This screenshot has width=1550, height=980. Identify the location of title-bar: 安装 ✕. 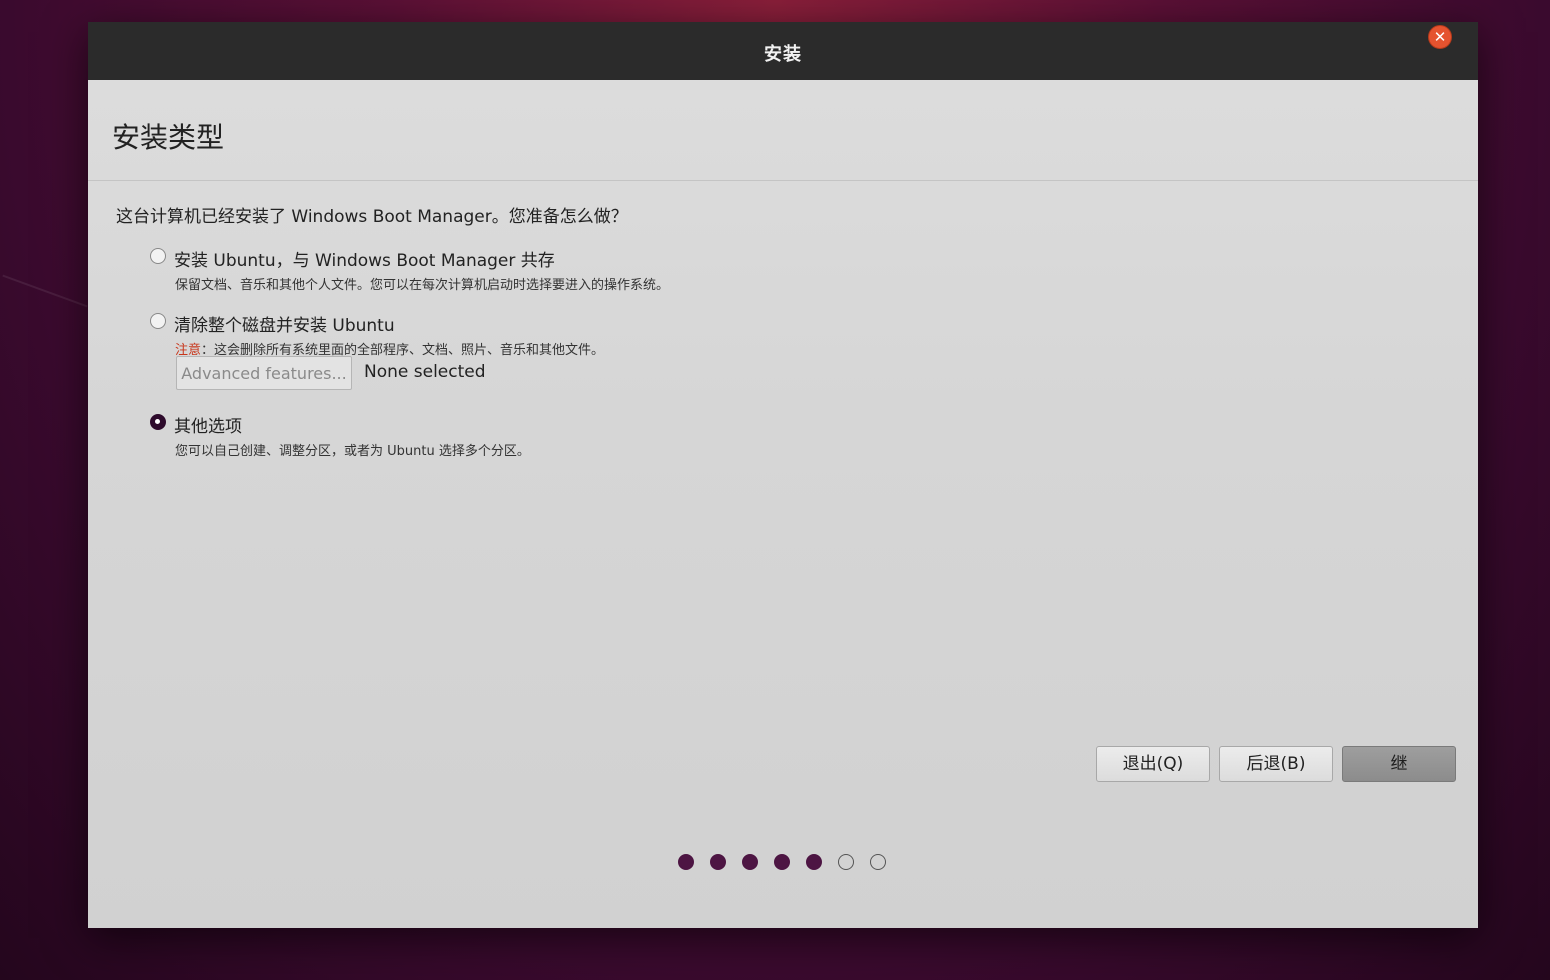
(783, 51).